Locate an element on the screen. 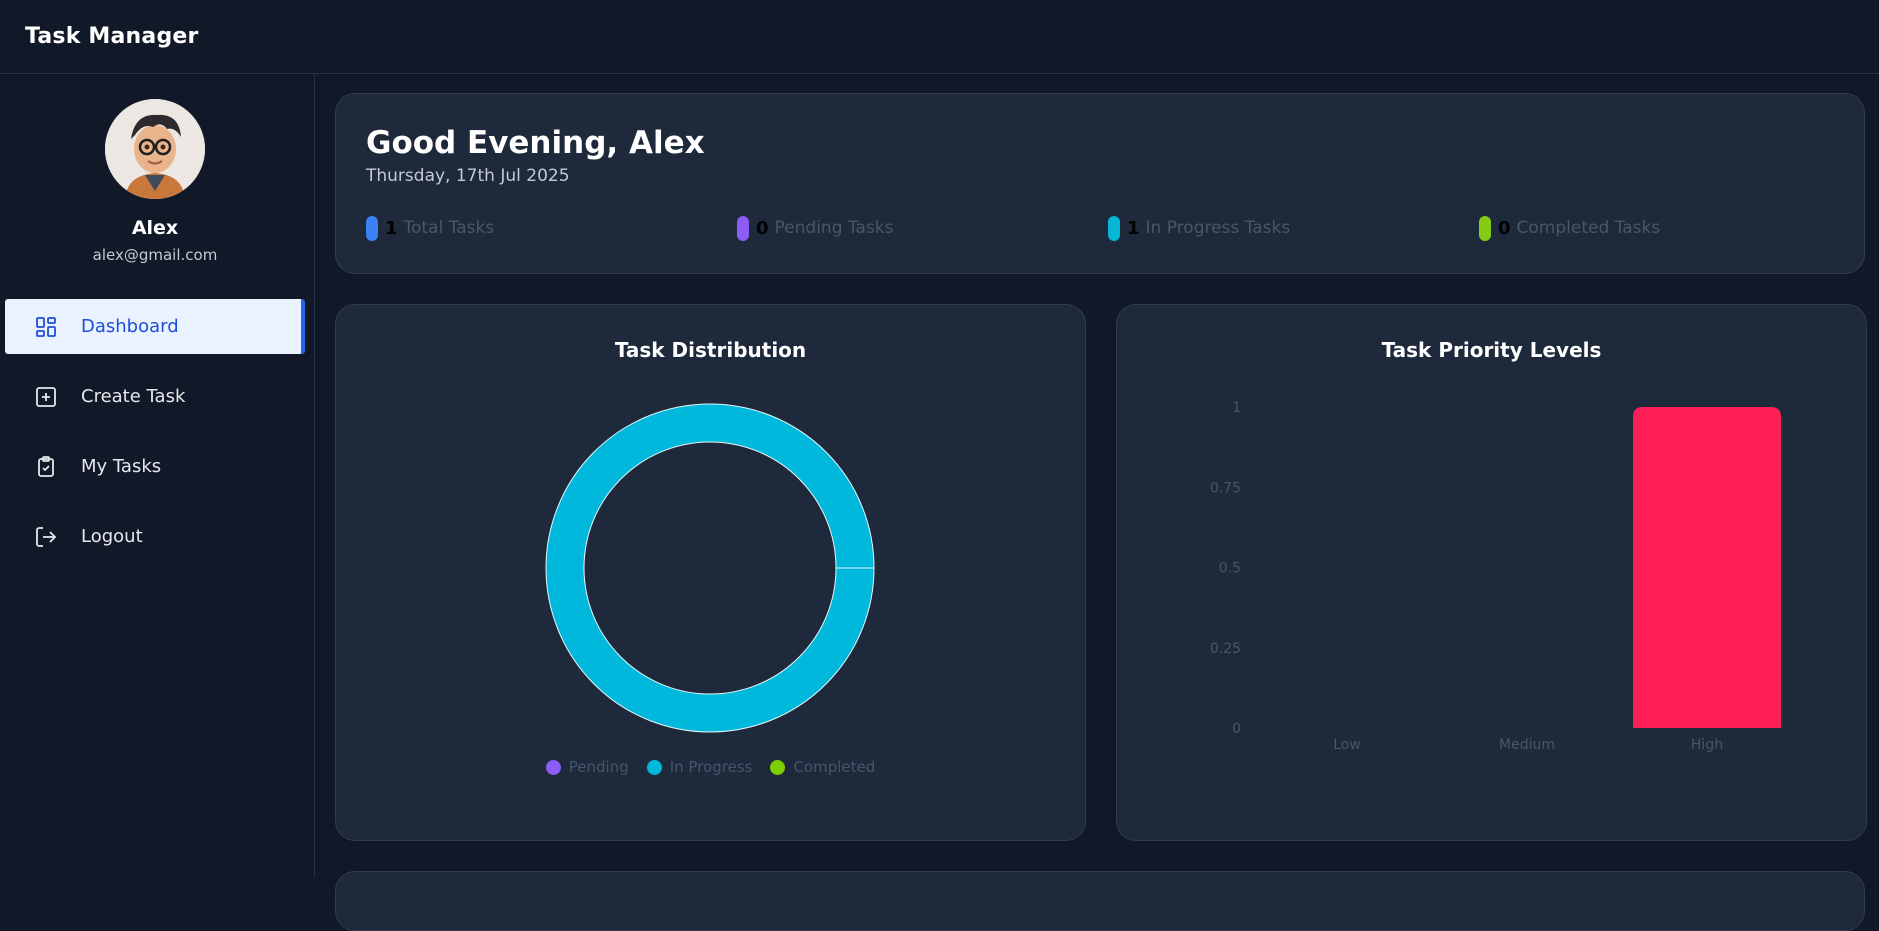  x-tick-label: High is located at coordinates (1707, 745).